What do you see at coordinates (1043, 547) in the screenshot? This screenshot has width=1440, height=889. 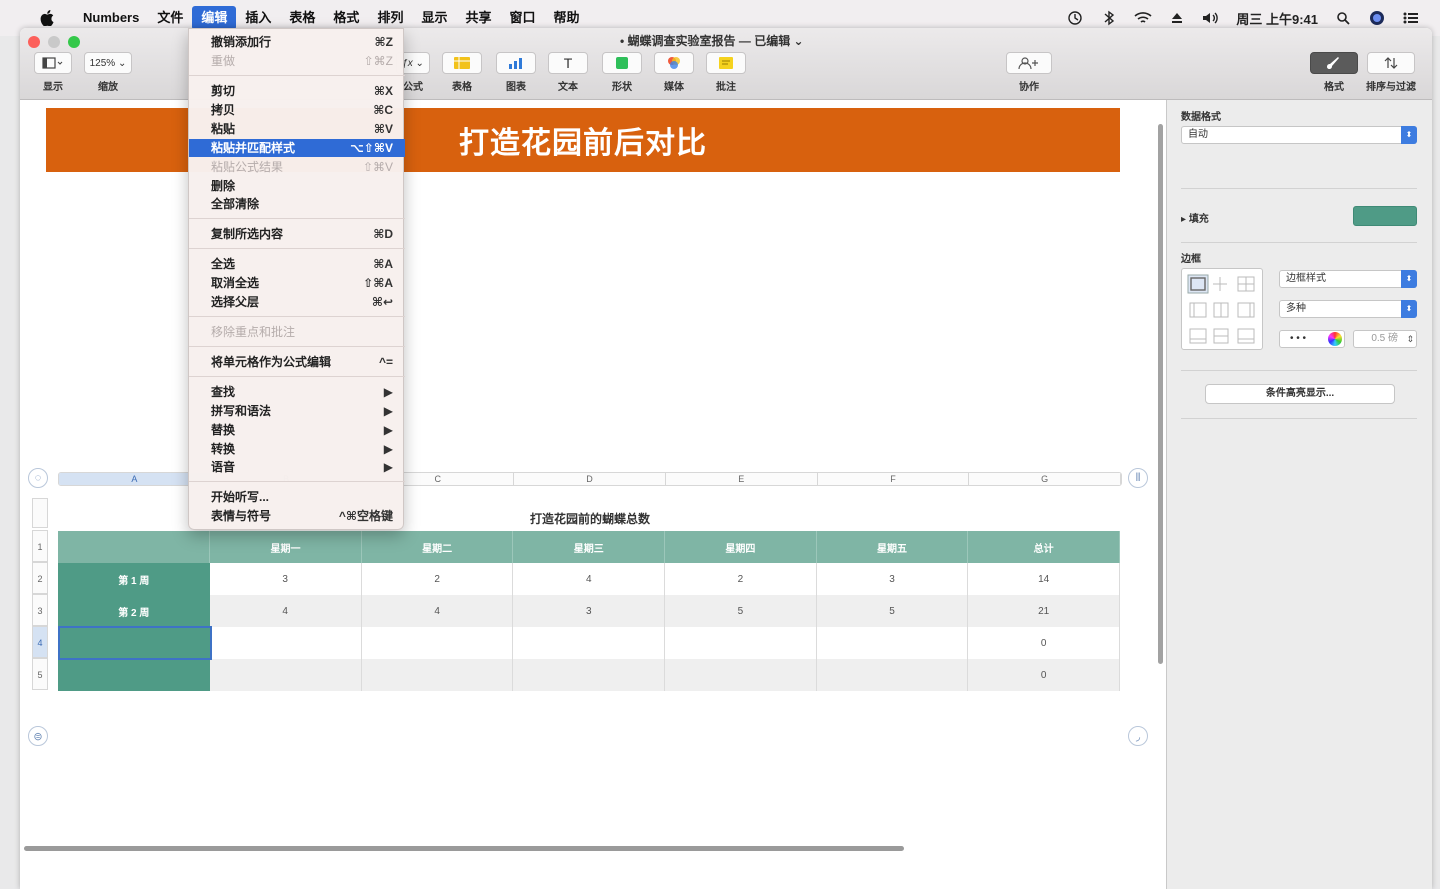 I see `header-cell: 总计` at bounding box center [1043, 547].